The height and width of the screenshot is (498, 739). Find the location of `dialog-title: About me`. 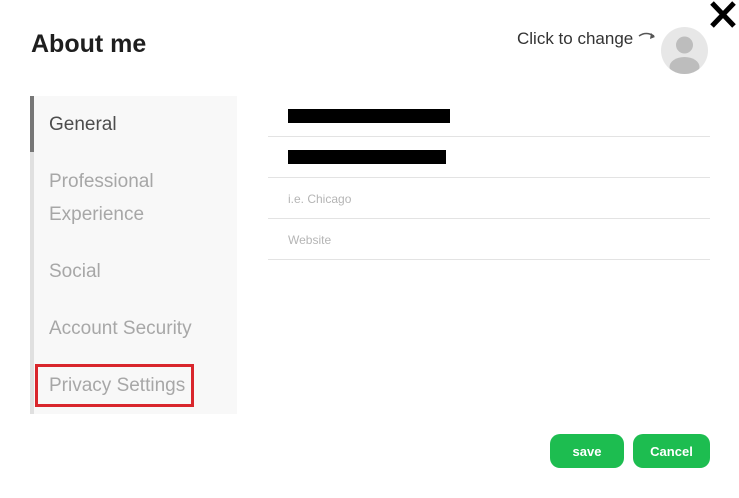

dialog-title: About me is located at coordinates (89, 44).